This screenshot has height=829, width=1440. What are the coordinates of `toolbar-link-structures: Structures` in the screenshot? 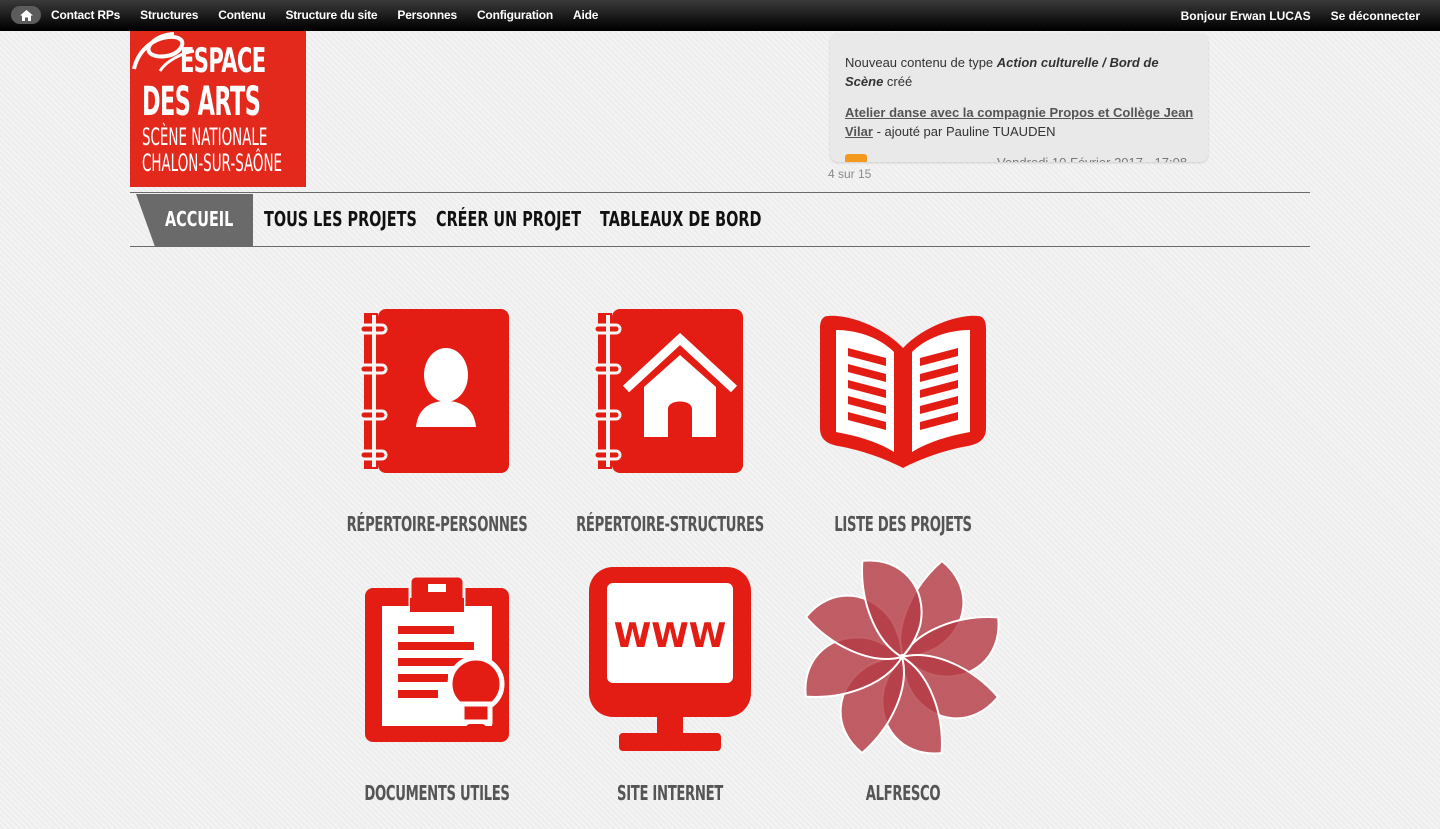 It's located at (169, 15).